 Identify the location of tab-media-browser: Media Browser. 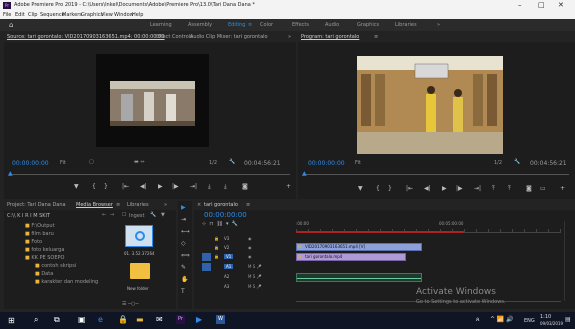
(94, 205).